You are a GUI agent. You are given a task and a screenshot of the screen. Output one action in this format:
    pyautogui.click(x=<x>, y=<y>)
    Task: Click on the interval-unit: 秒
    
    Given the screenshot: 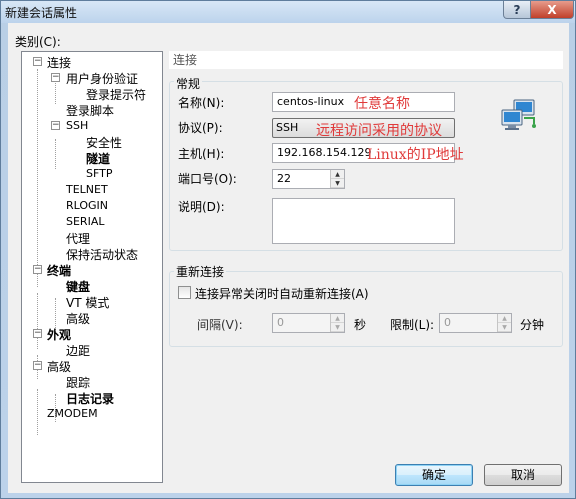 What is the action you would take?
    pyautogui.click(x=360, y=325)
    